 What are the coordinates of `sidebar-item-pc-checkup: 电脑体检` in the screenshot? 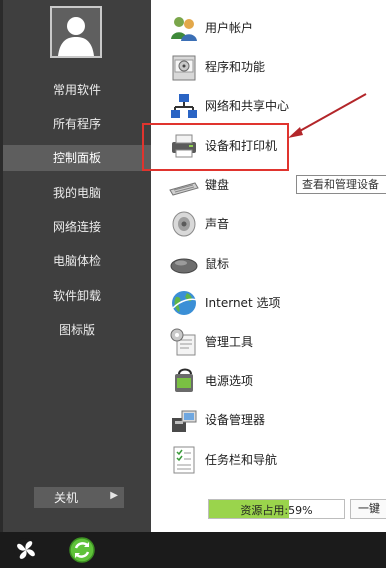 It's located at (77, 261).